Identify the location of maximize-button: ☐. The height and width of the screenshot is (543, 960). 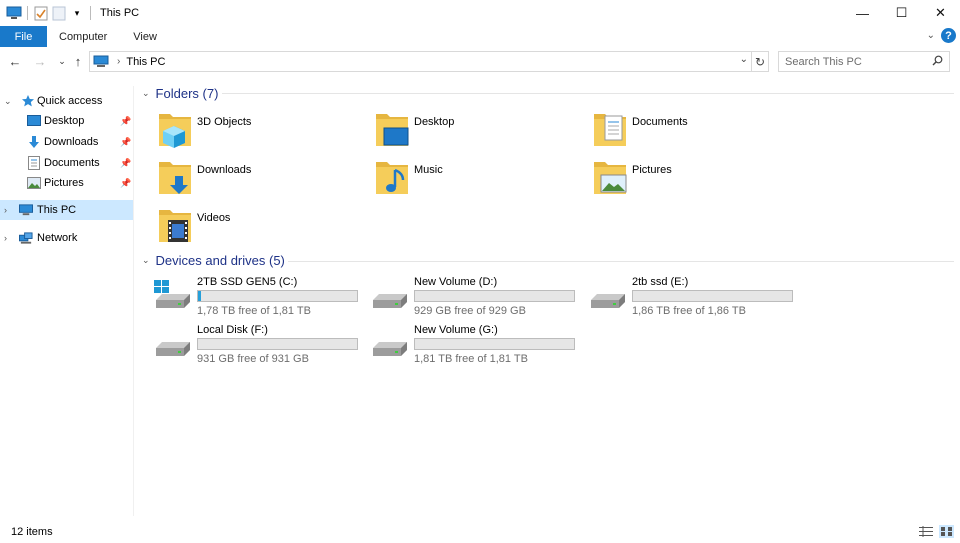
(901, 13).